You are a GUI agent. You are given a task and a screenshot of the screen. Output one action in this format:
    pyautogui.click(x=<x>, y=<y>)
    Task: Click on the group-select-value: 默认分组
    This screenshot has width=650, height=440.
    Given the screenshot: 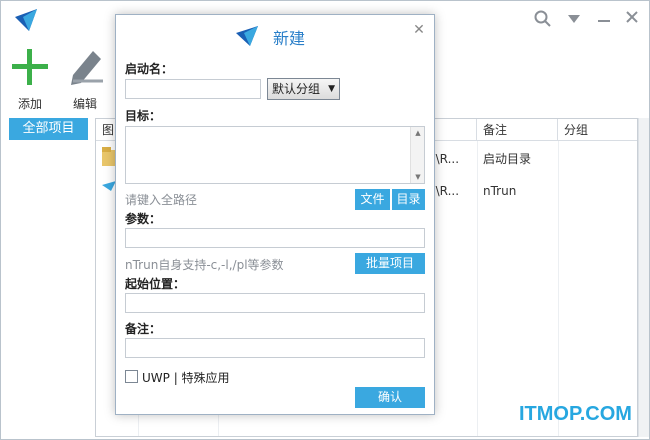 What is the action you would take?
    pyautogui.click(x=296, y=89)
    